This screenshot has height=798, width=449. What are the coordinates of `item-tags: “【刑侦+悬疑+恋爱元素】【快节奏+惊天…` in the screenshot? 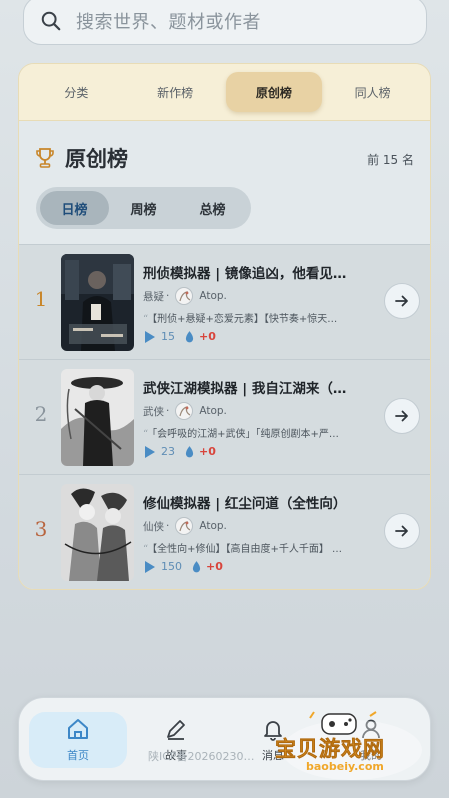 It's located at (240, 319).